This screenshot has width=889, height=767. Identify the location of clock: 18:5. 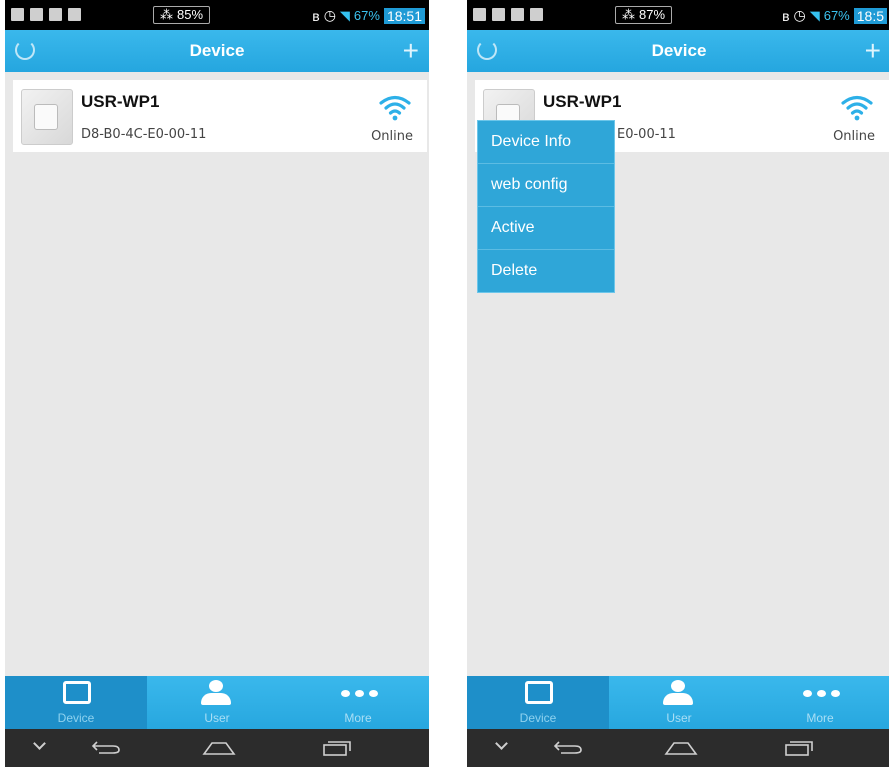
(870, 15).